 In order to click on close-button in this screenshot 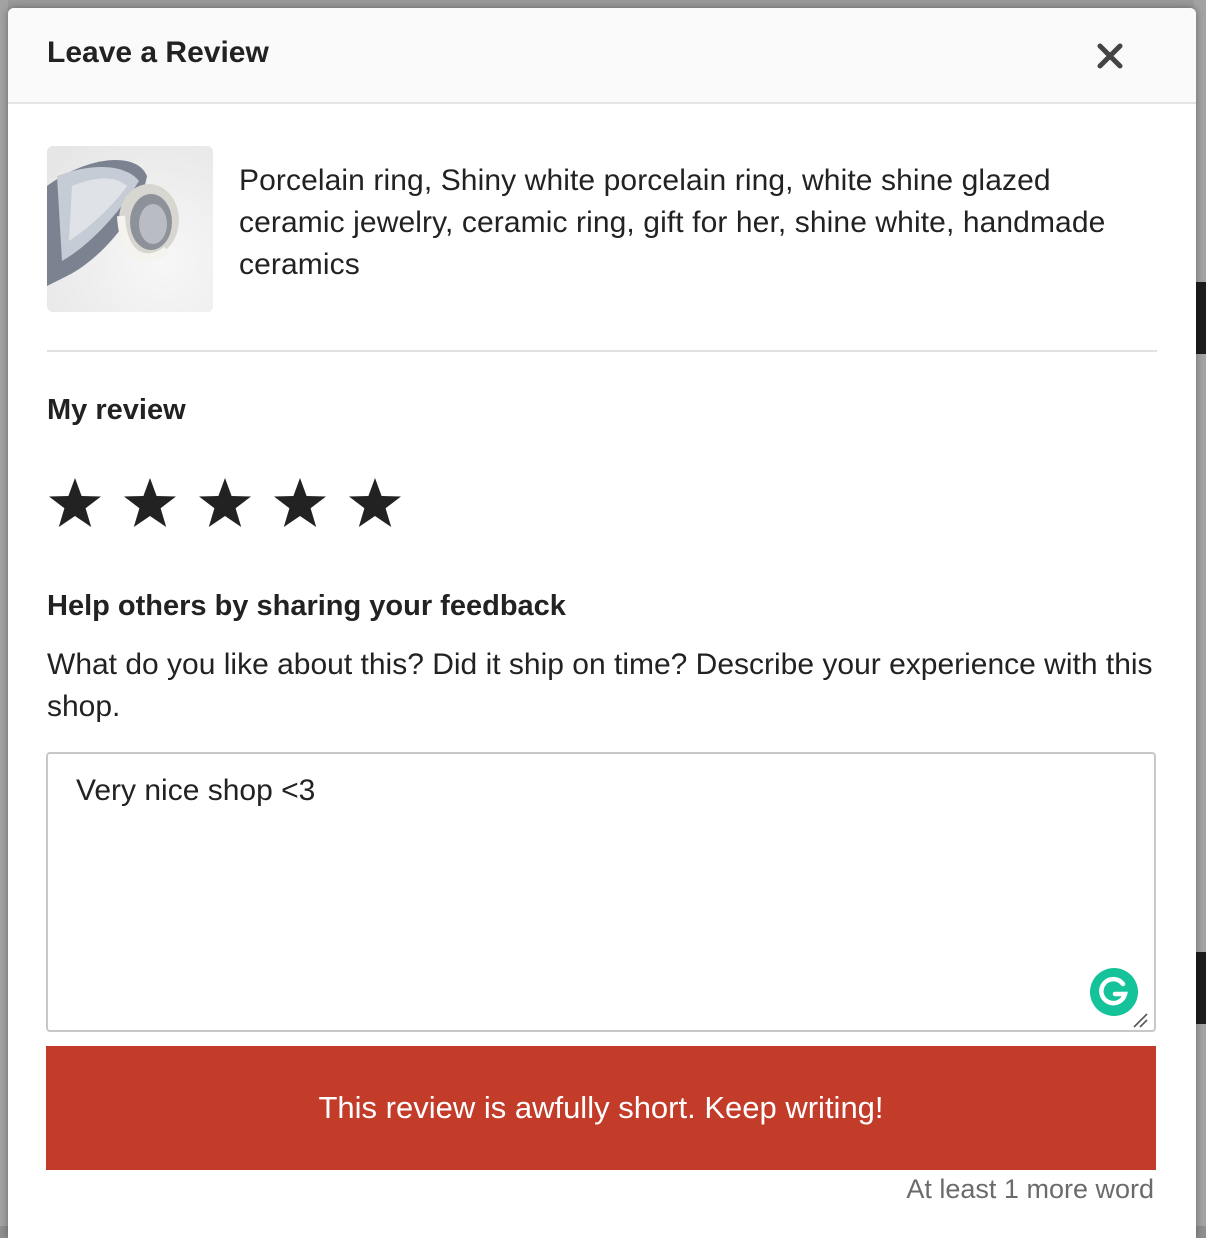, I will do `click(1110, 56)`.